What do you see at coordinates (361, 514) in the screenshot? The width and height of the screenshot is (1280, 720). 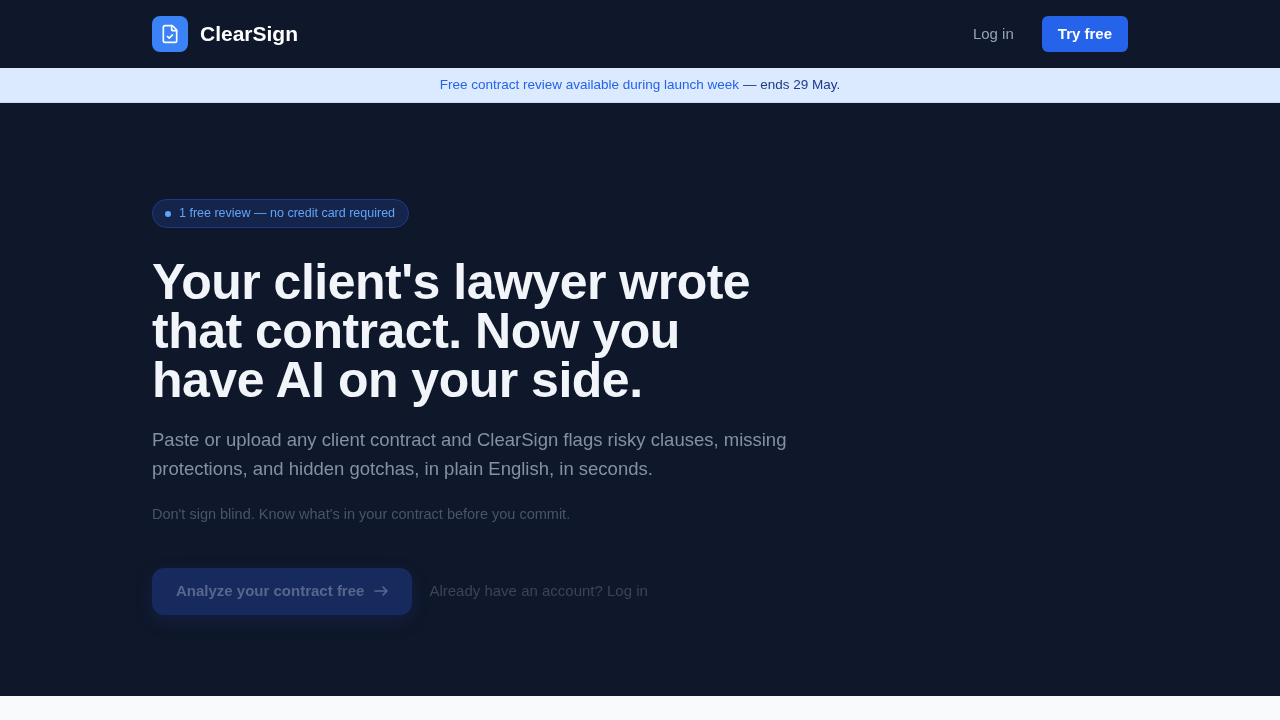 I see `hero-note: Don't sign blind. Know what's in your contract before you commit.` at bounding box center [361, 514].